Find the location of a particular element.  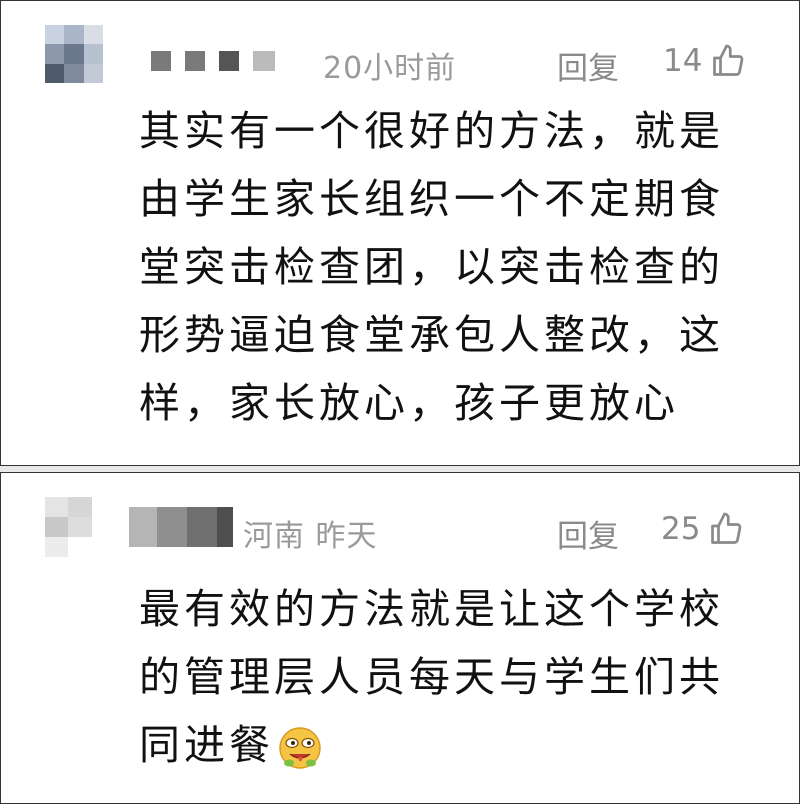

like-count: 25 is located at coordinates (681, 529).